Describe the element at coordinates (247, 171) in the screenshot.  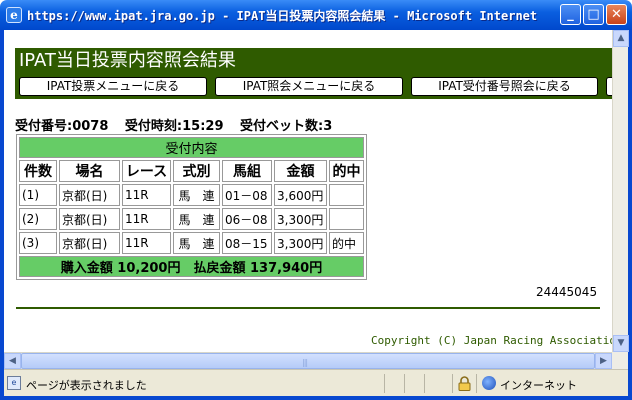
I see `col-header-combination: 馬組` at that location.